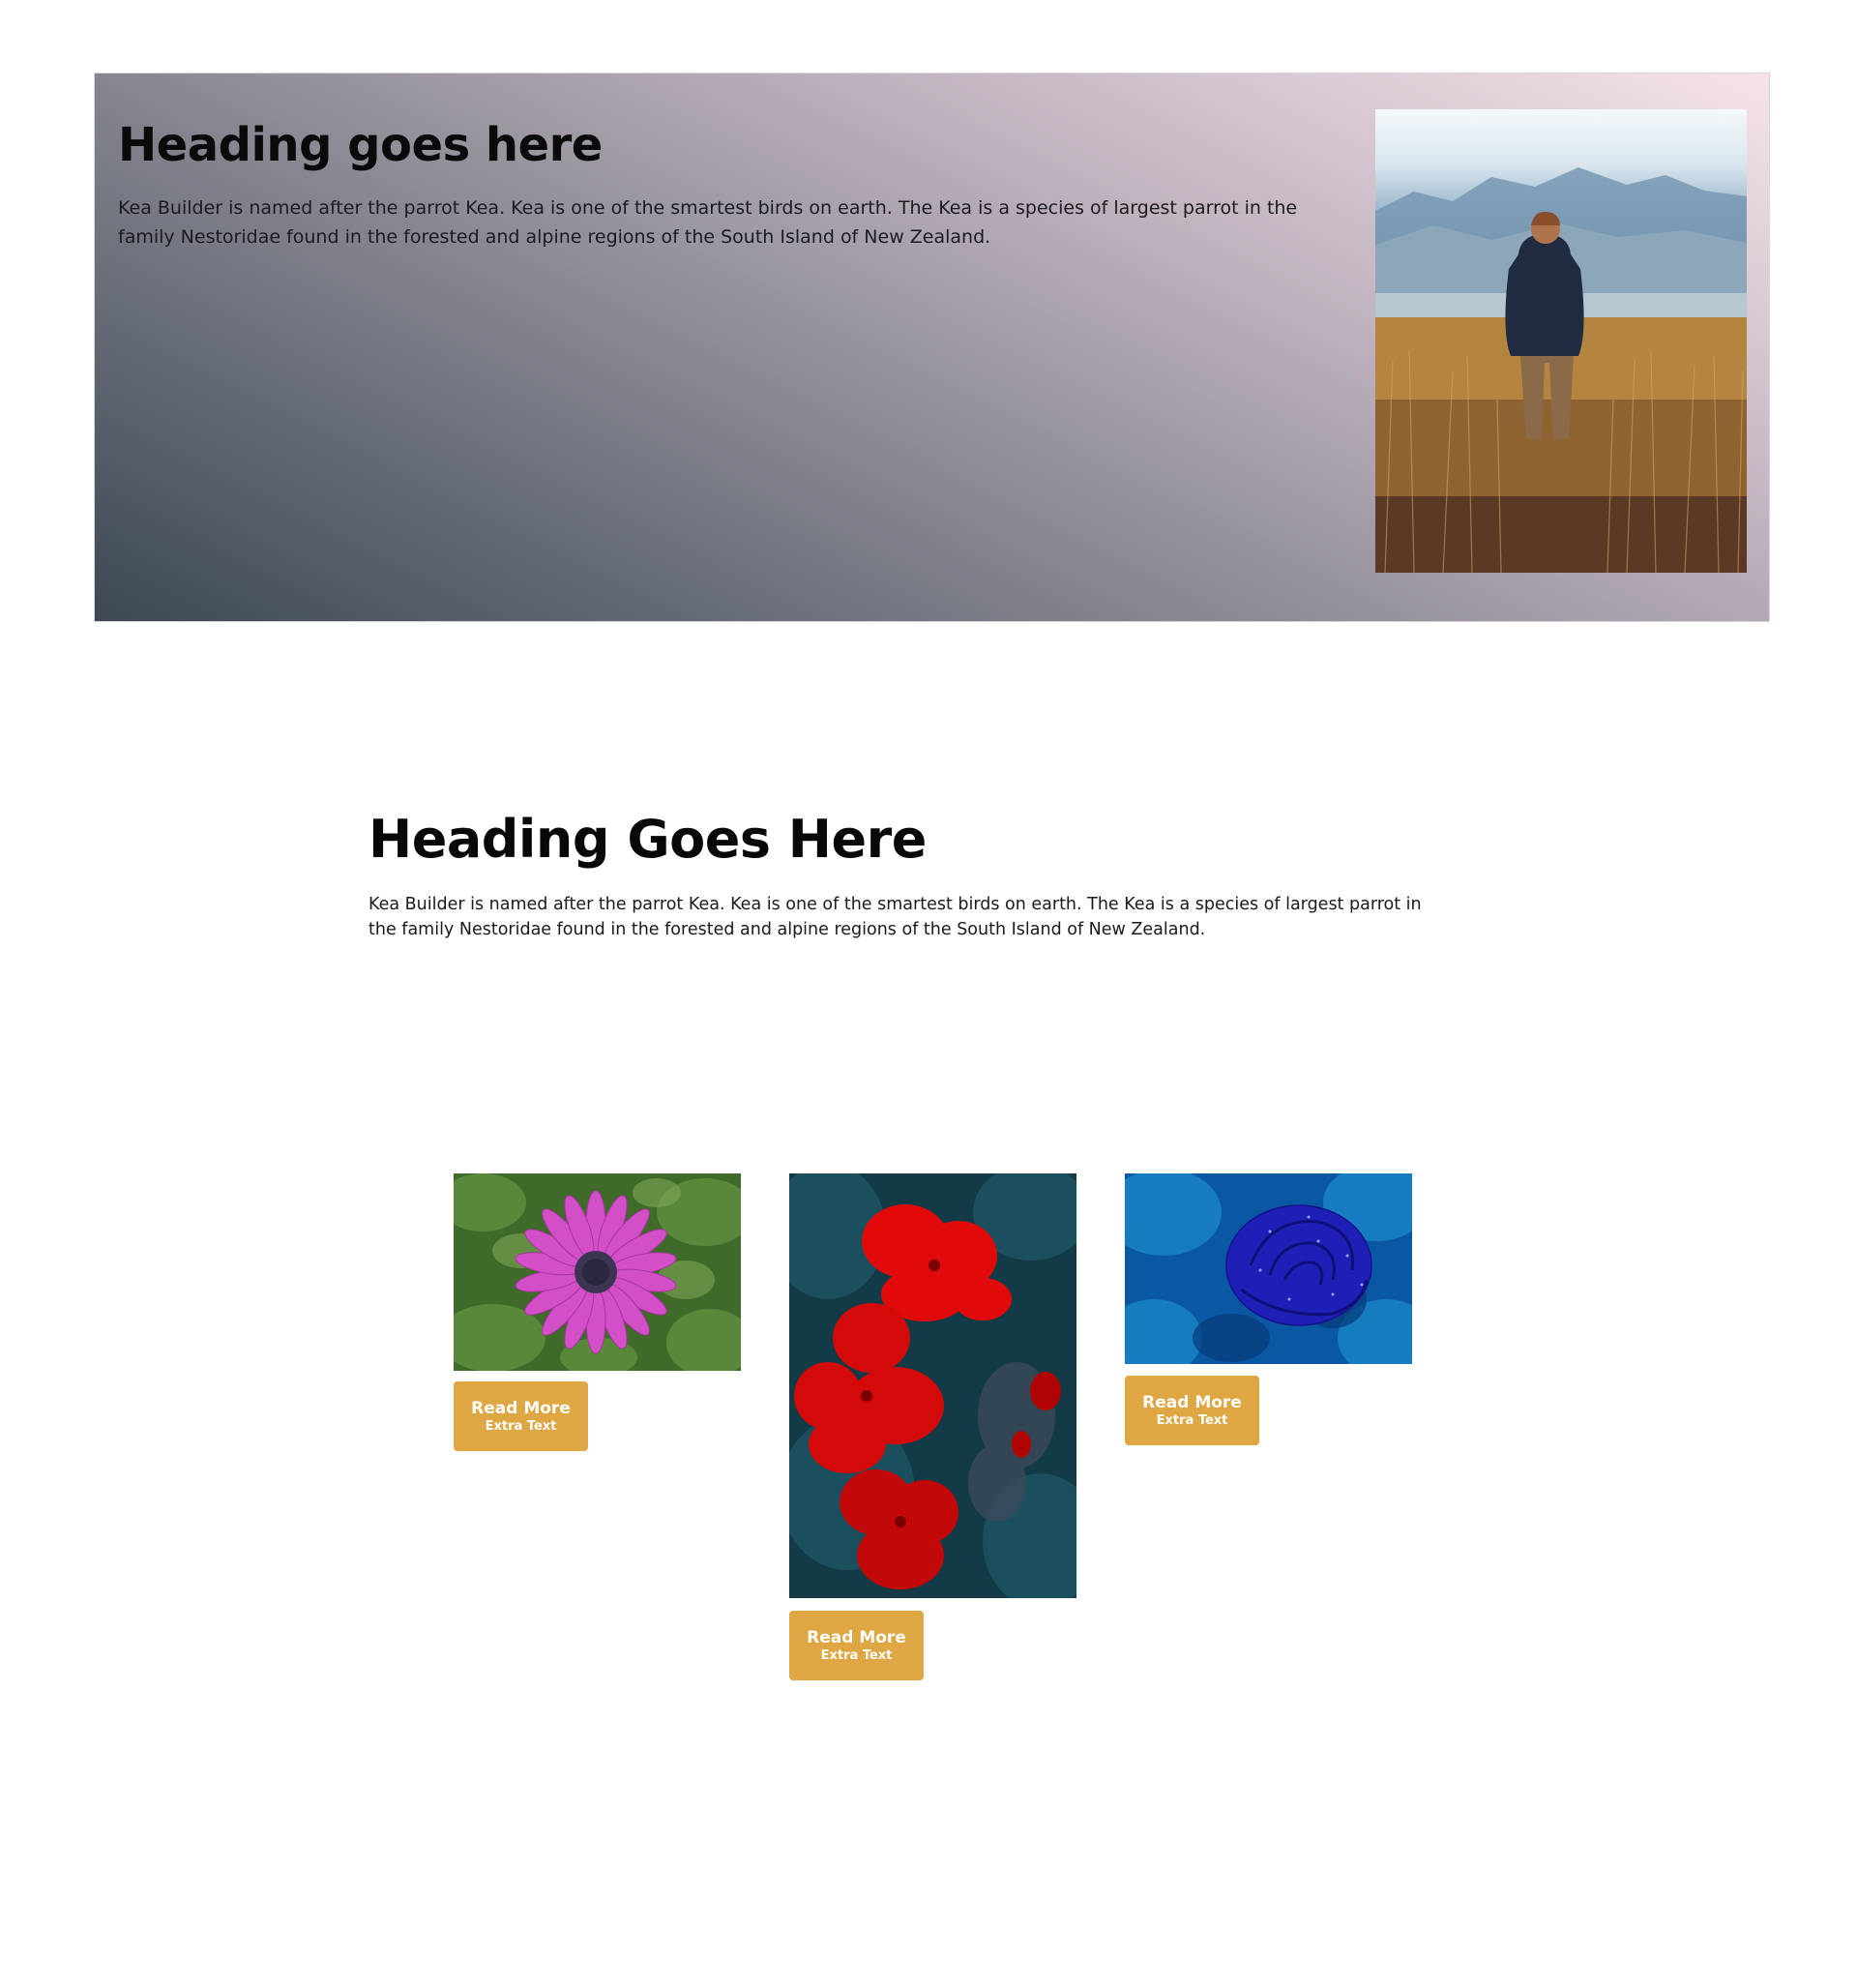 This screenshot has height=1988, width=1857. What do you see at coordinates (597, 1272) in the screenshot?
I see `pink-daisy-photo` at bounding box center [597, 1272].